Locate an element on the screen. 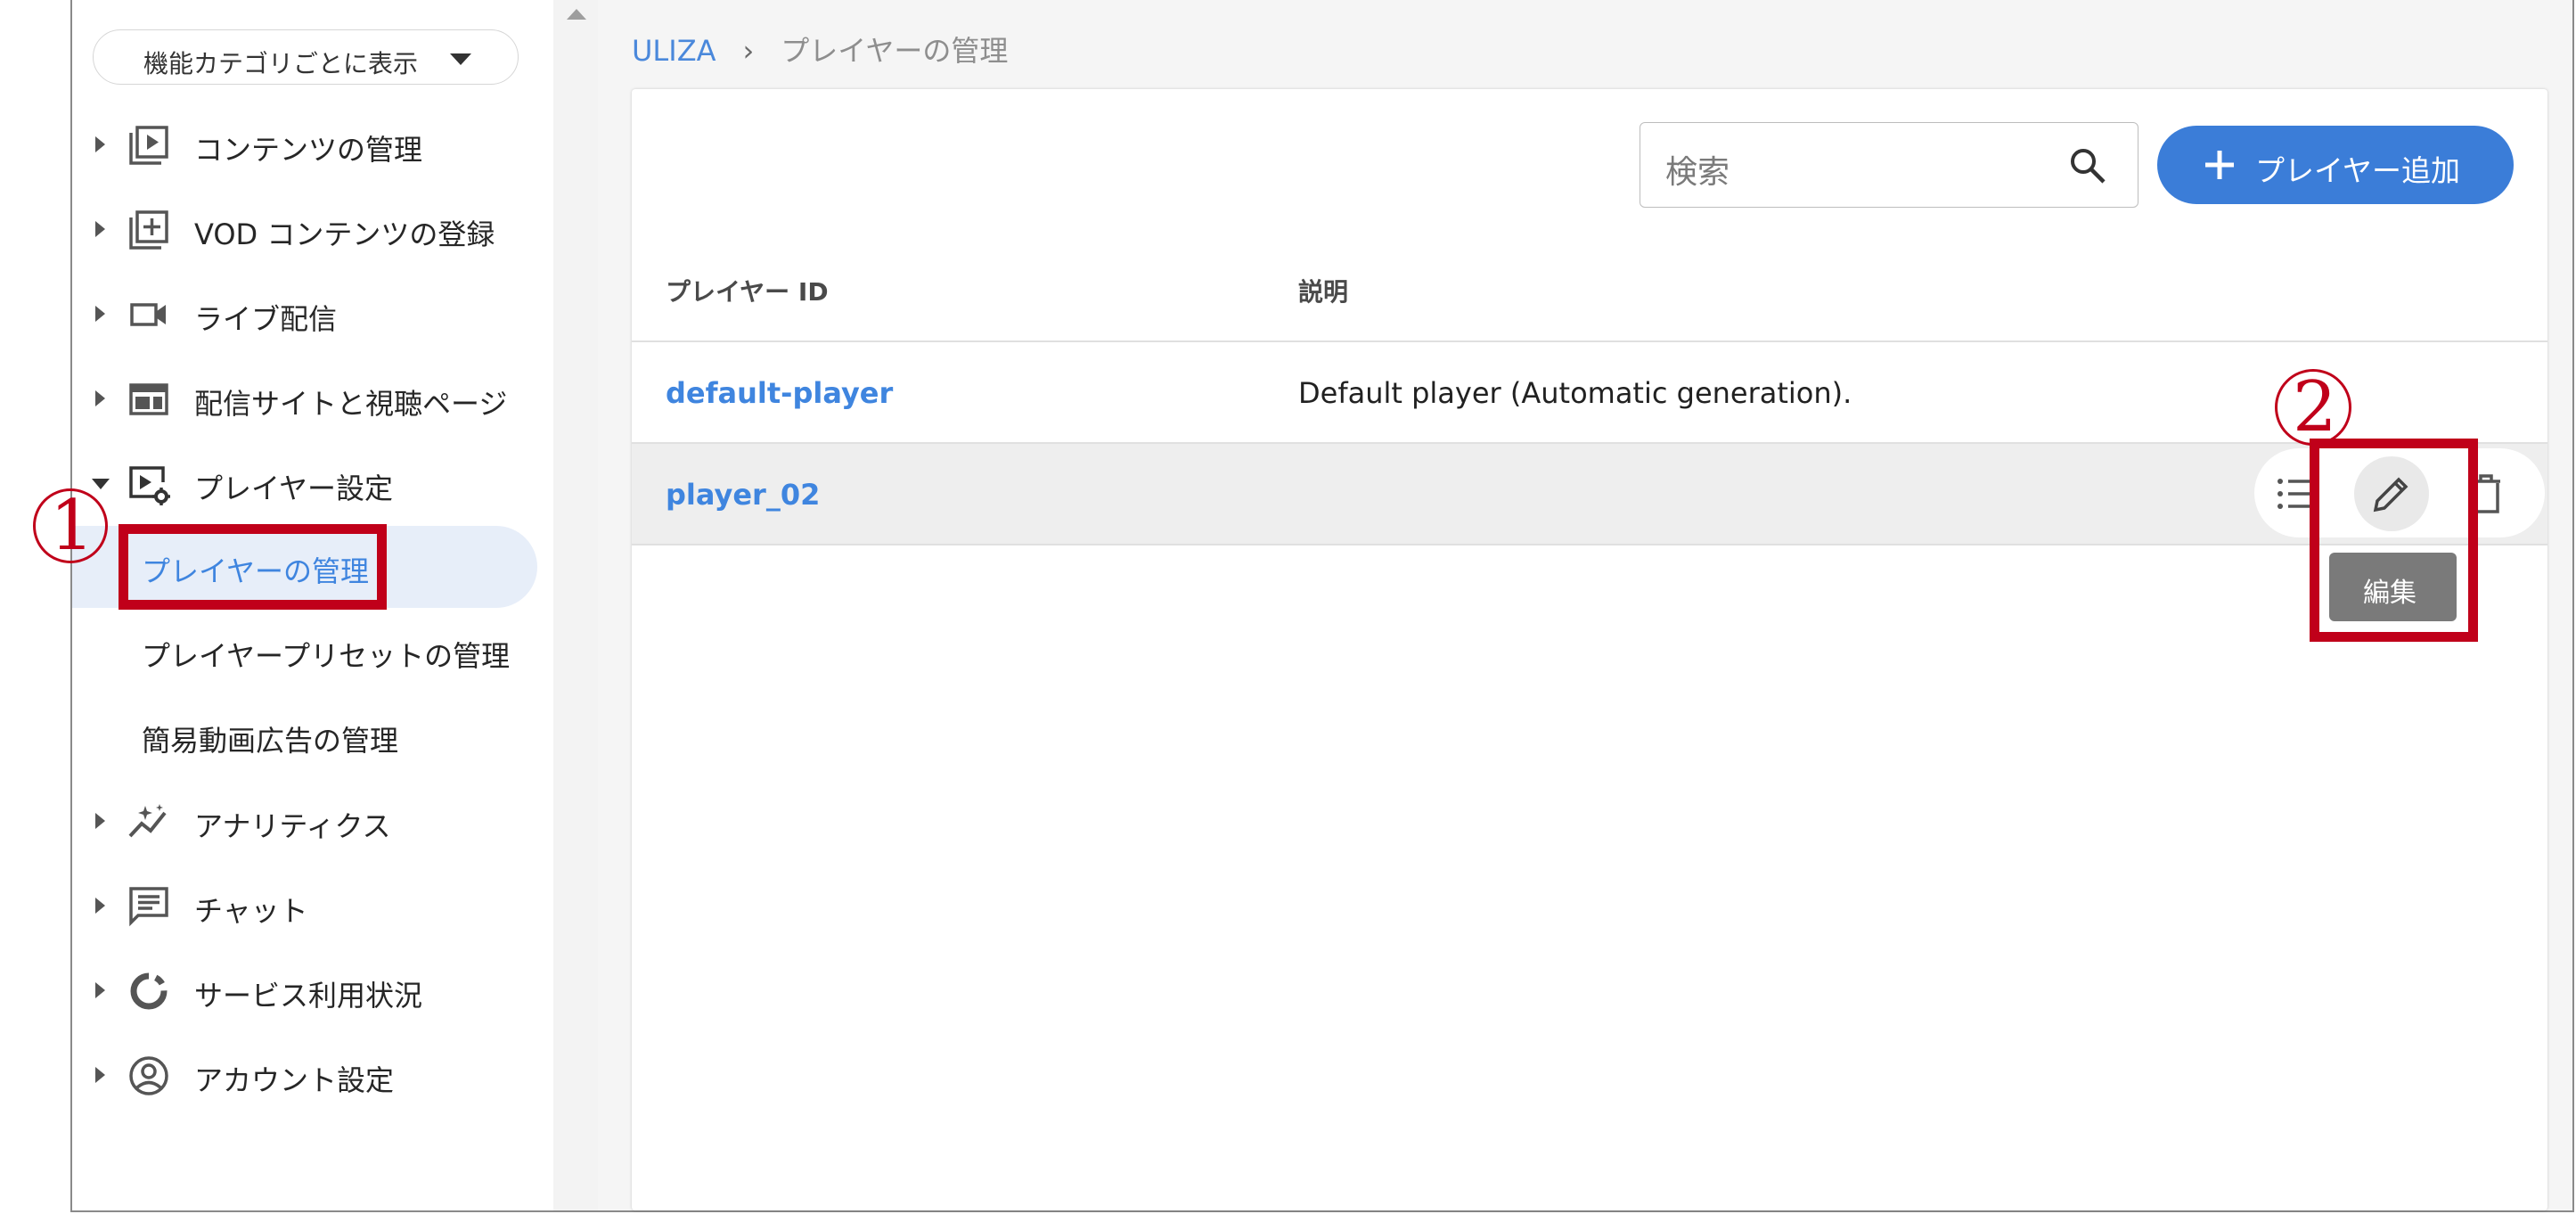 The width and height of the screenshot is (2576, 1214). chevron-down-icon is located at coordinates (460, 59).